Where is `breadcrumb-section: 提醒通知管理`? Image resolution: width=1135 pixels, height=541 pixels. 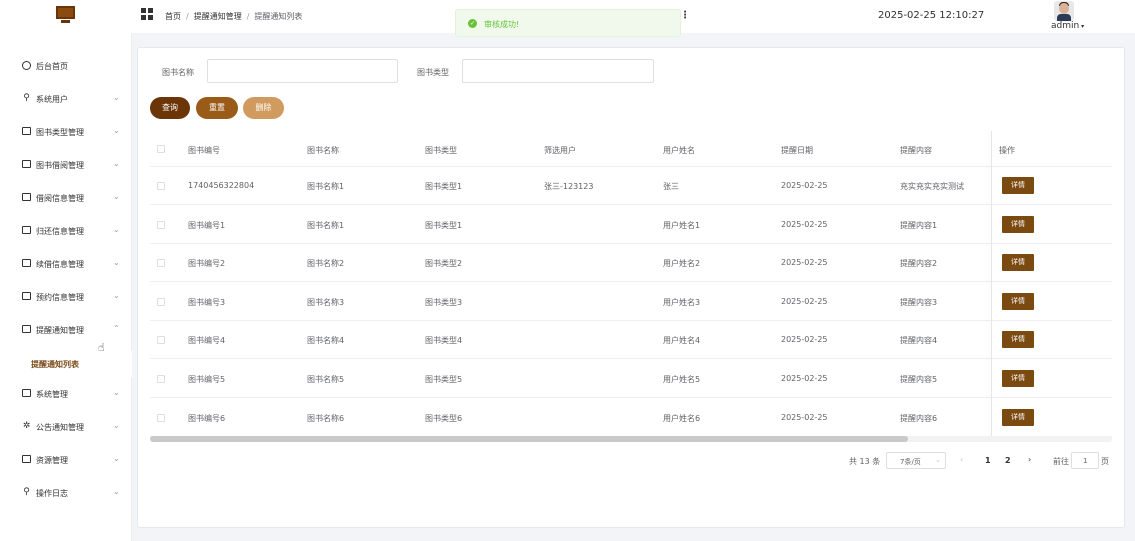 breadcrumb-section: 提醒通知管理 is located at coordinates (218, 16).